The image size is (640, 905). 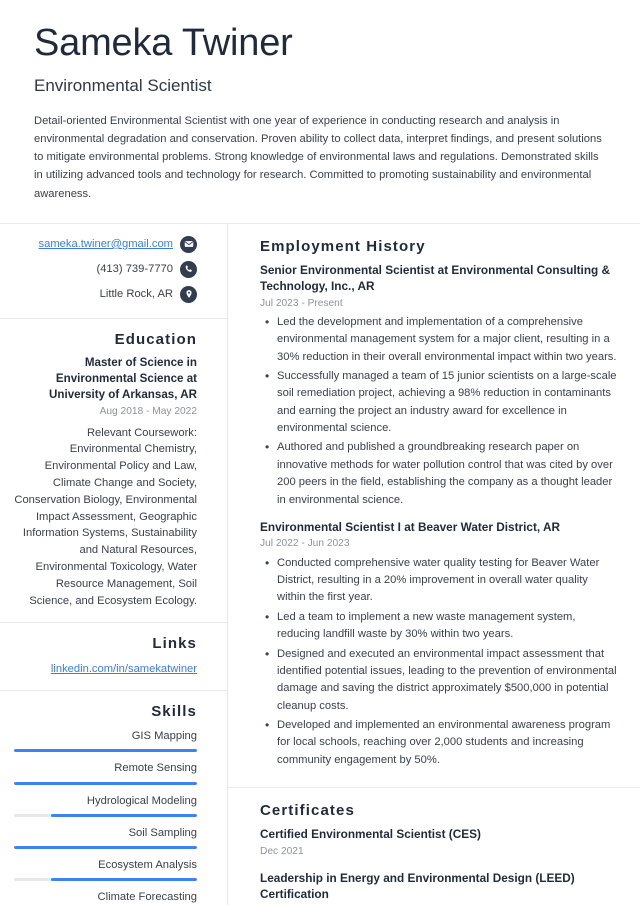 I want to click on contact-location-row: Little Rock, AR, so click(x=105, y=294).